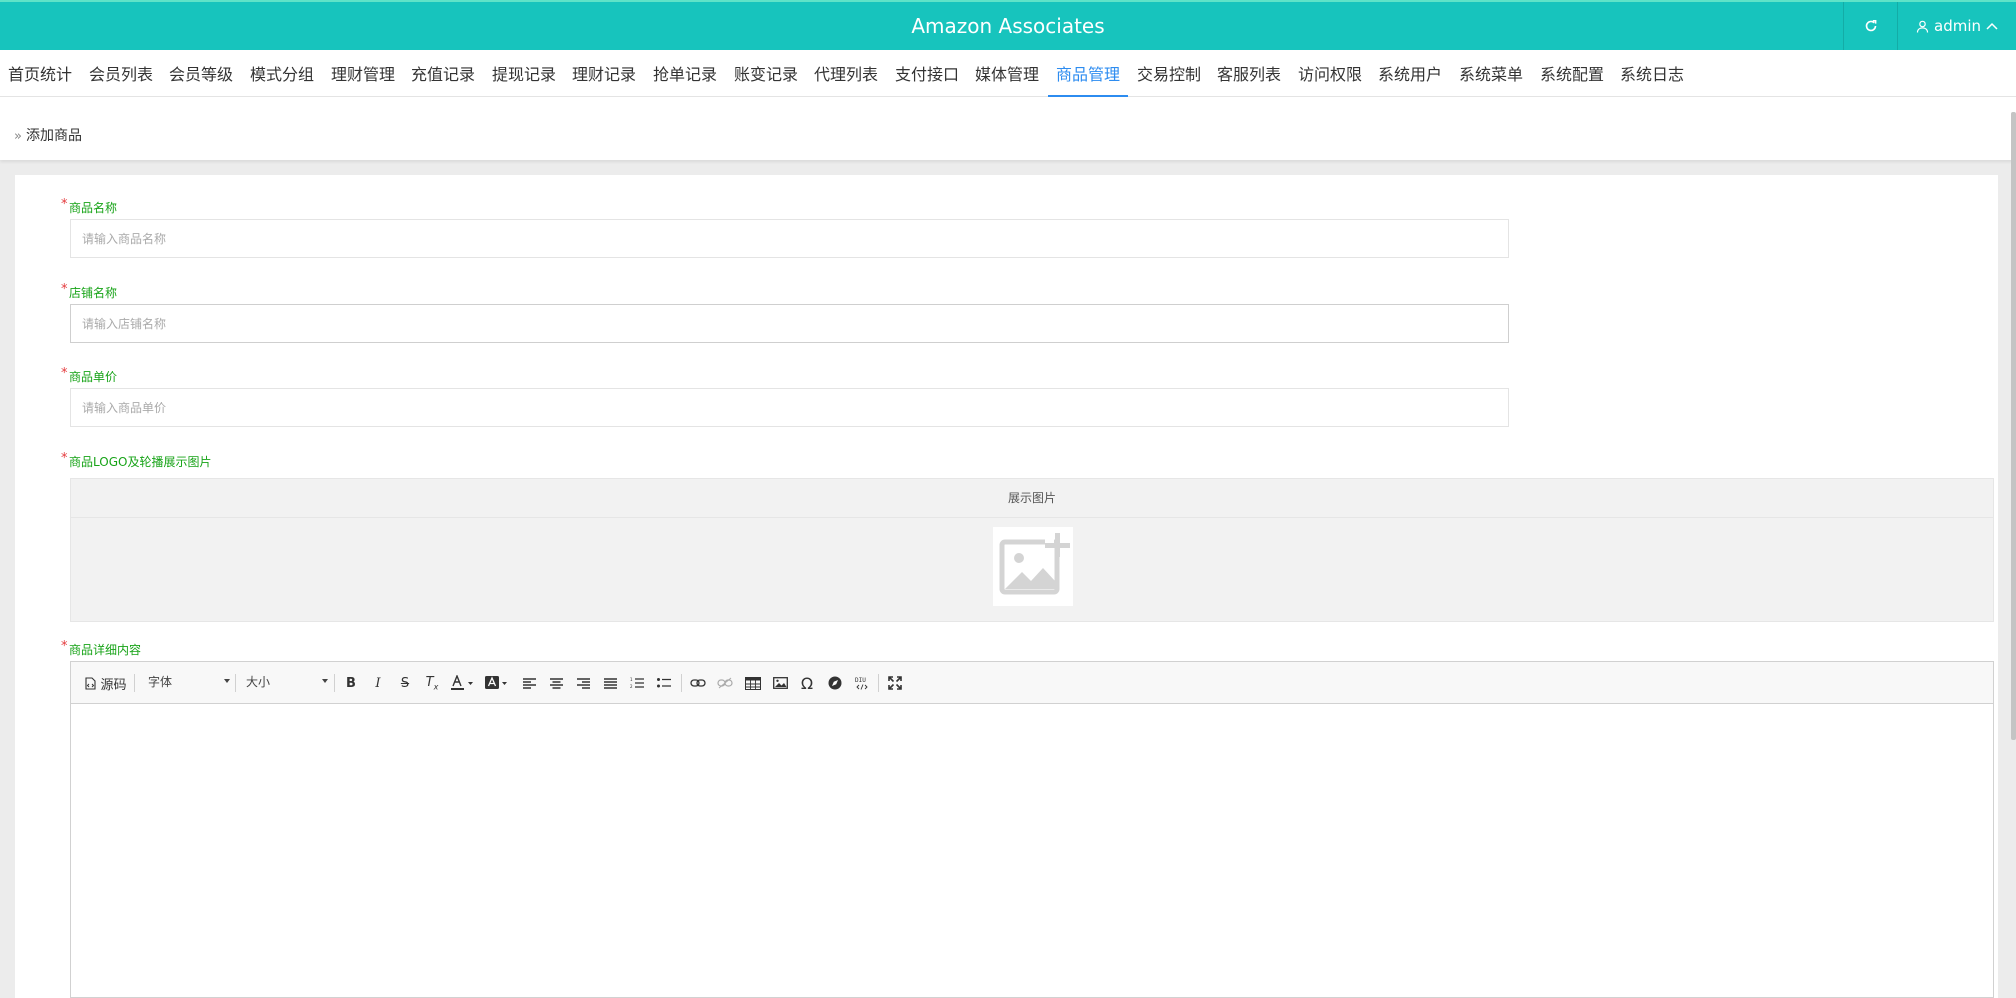  I want to click on media-button, so click(835, 683).